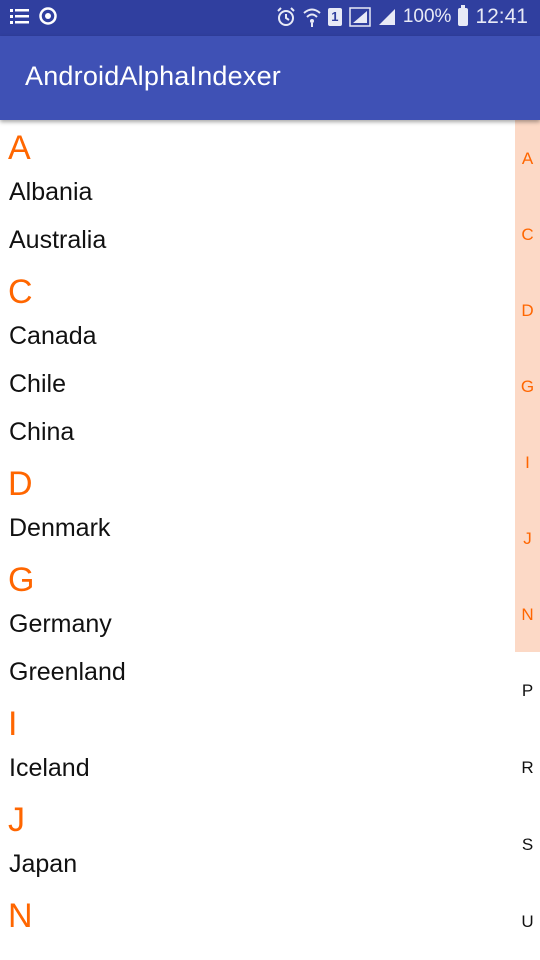 The image size is (540, 960). Describe the element at coordinates (270, 18) in the screenshot. I see `status-bar: 1 100% 12:41` at that location.